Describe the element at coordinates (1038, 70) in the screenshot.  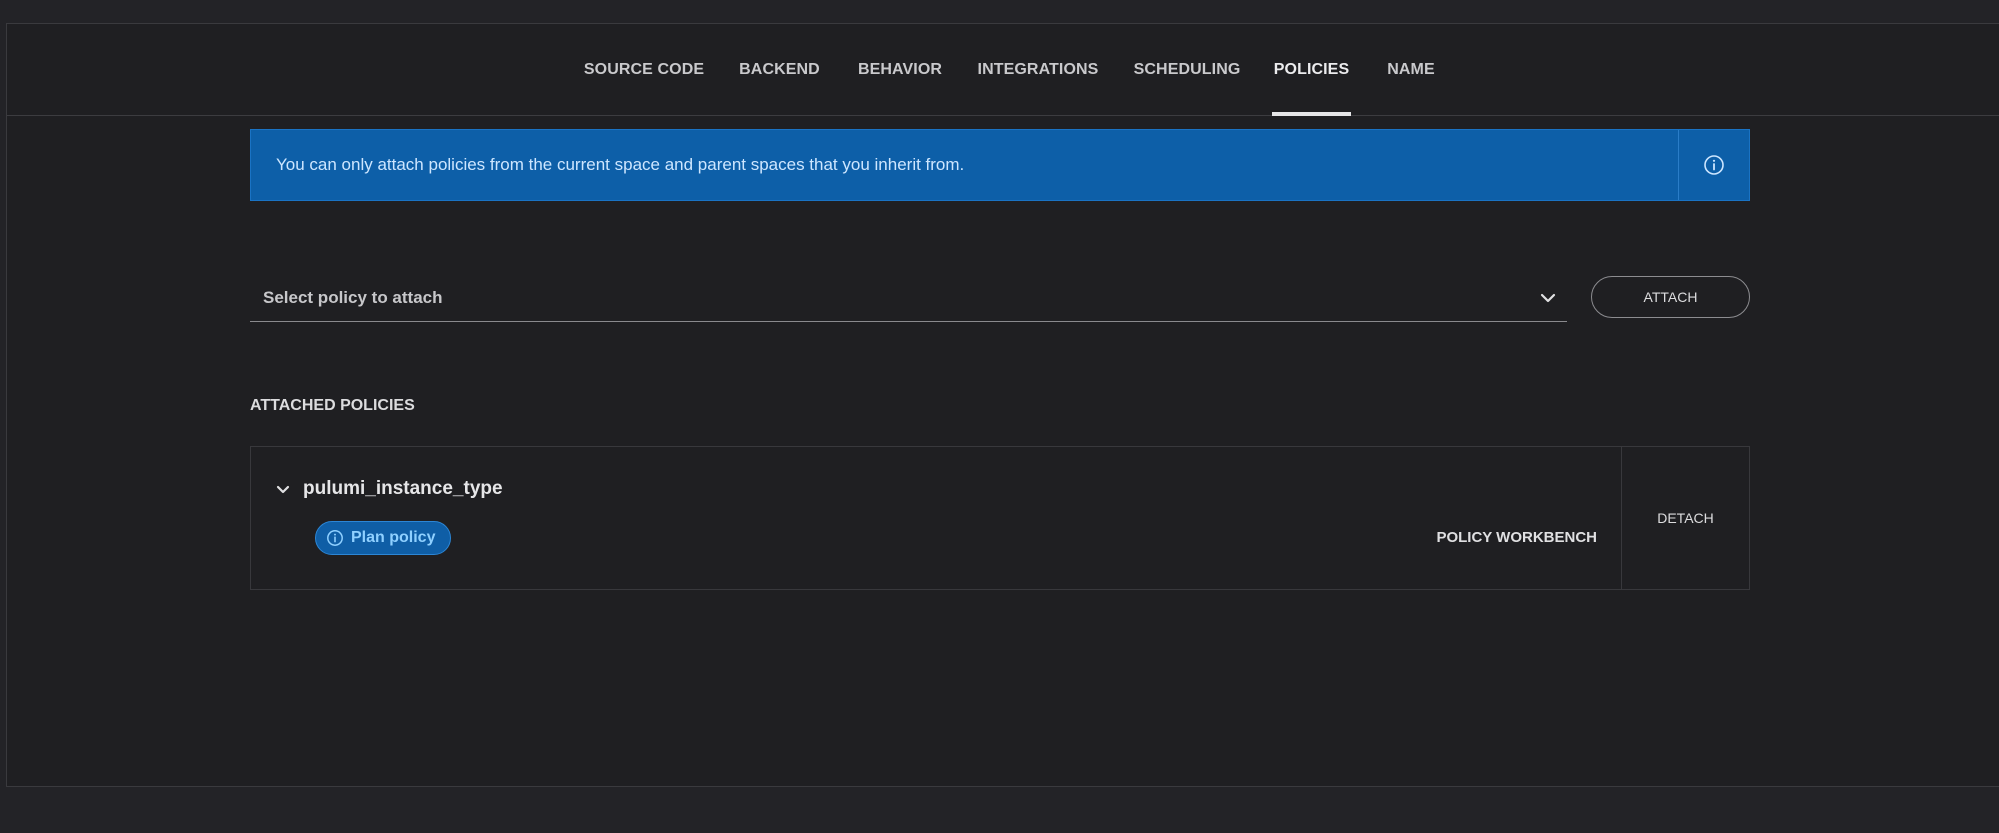
I see `tab-integrations: INTEGRATIONS` at that location.